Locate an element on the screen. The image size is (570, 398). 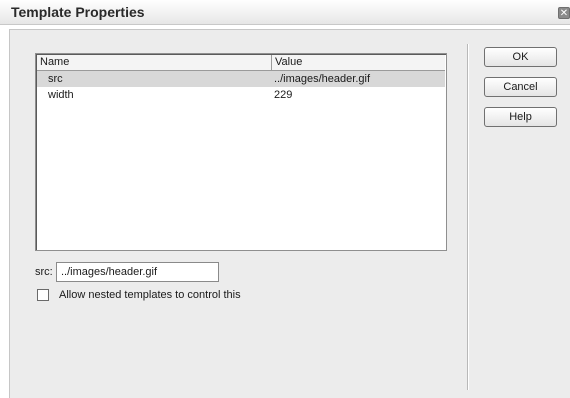
row-name: src is located at coordinates (55, 79).